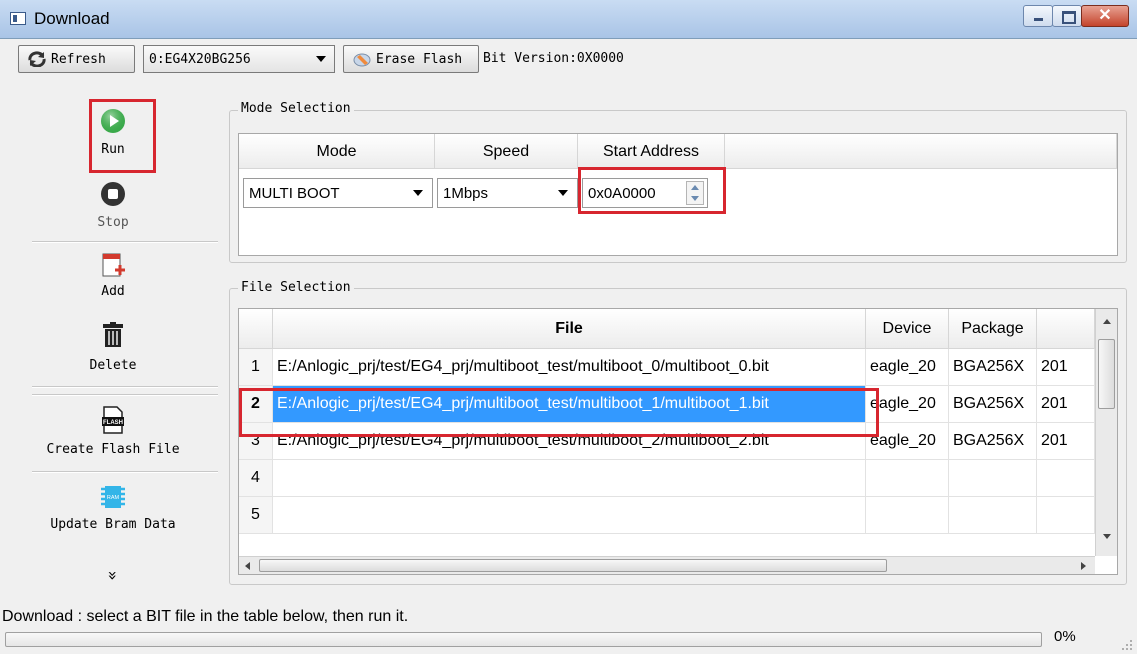  I want to click on file-header: File, so click(569, 329).